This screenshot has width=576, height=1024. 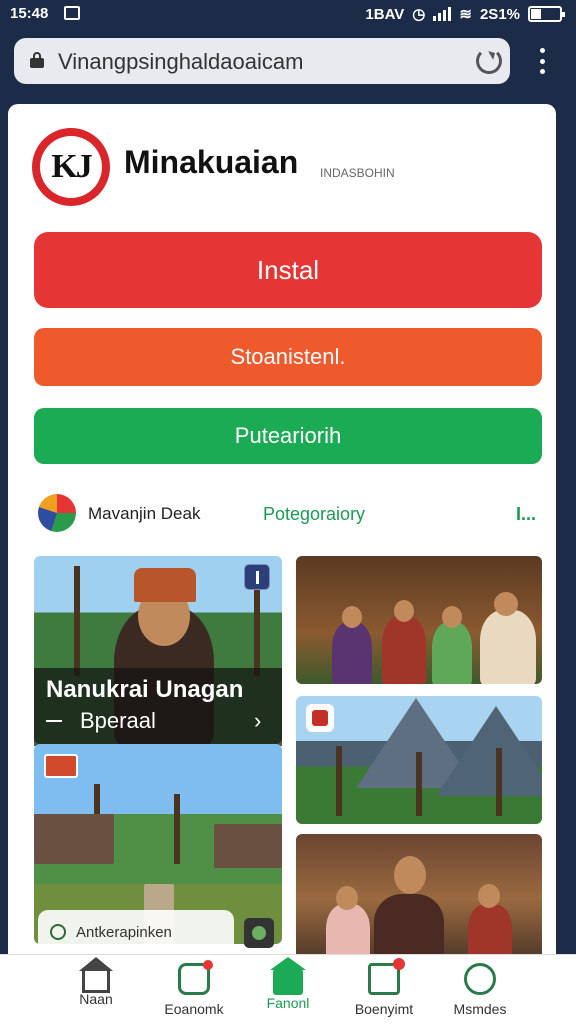 What do you see at coordinates (58, 932) in the screenshot?
I see `location-icon` at bounding box center [58, 932].